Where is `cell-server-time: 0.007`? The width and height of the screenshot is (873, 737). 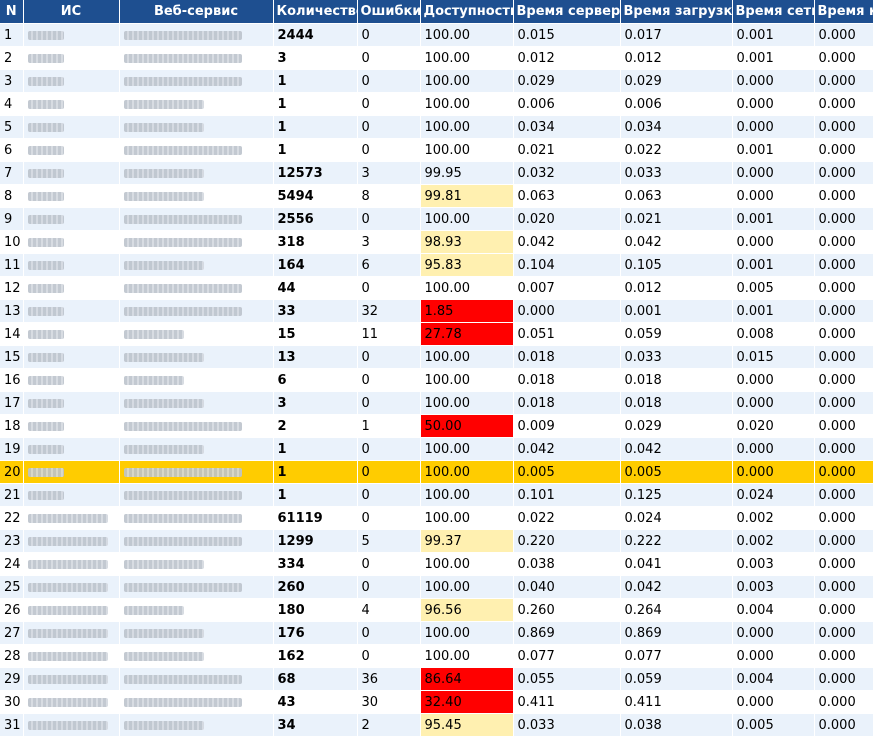
cell-server-time: 0.007 is located at coordinates (567, 288).